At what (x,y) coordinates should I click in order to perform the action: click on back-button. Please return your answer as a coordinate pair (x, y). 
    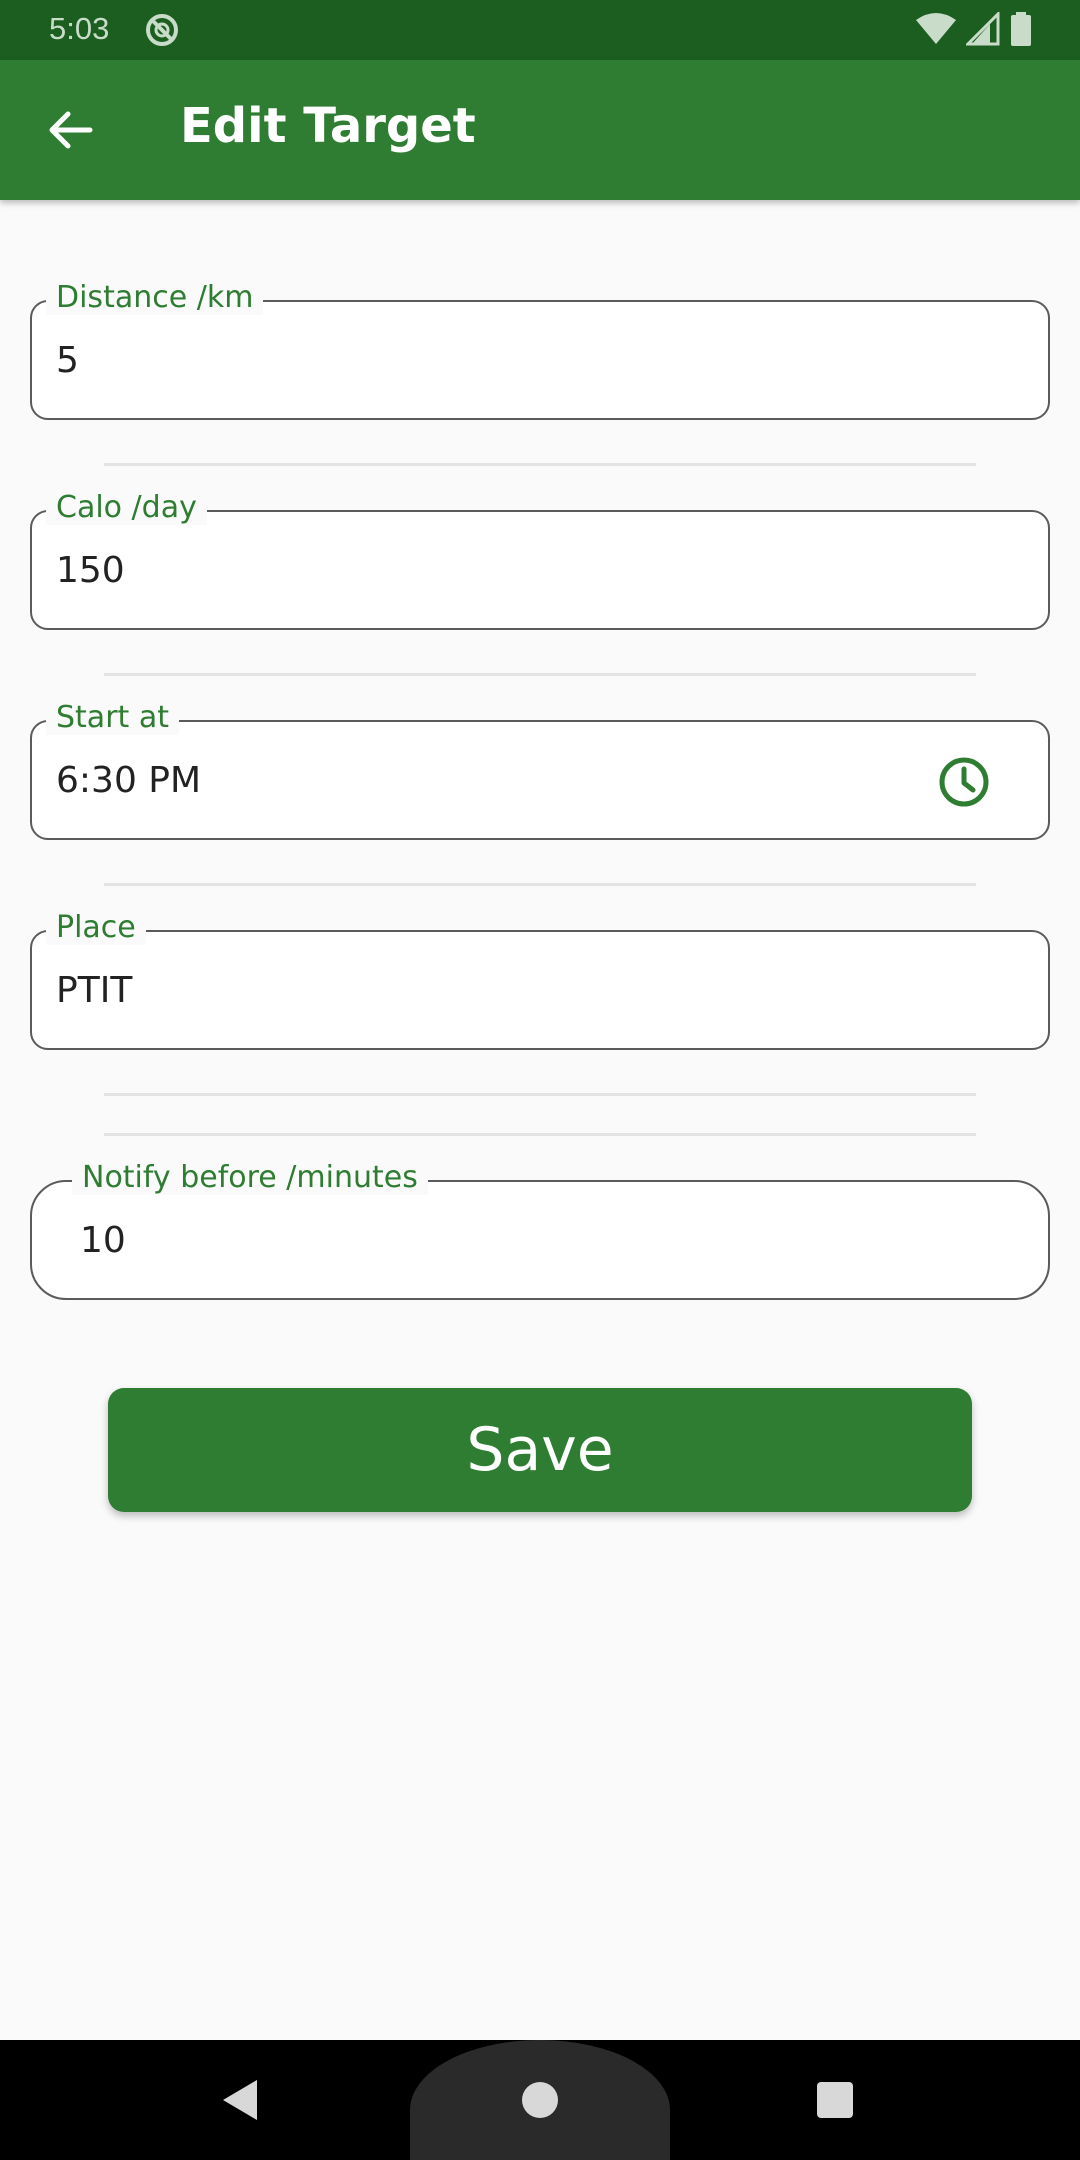
    Looking at the image, I should click on (70, 130).